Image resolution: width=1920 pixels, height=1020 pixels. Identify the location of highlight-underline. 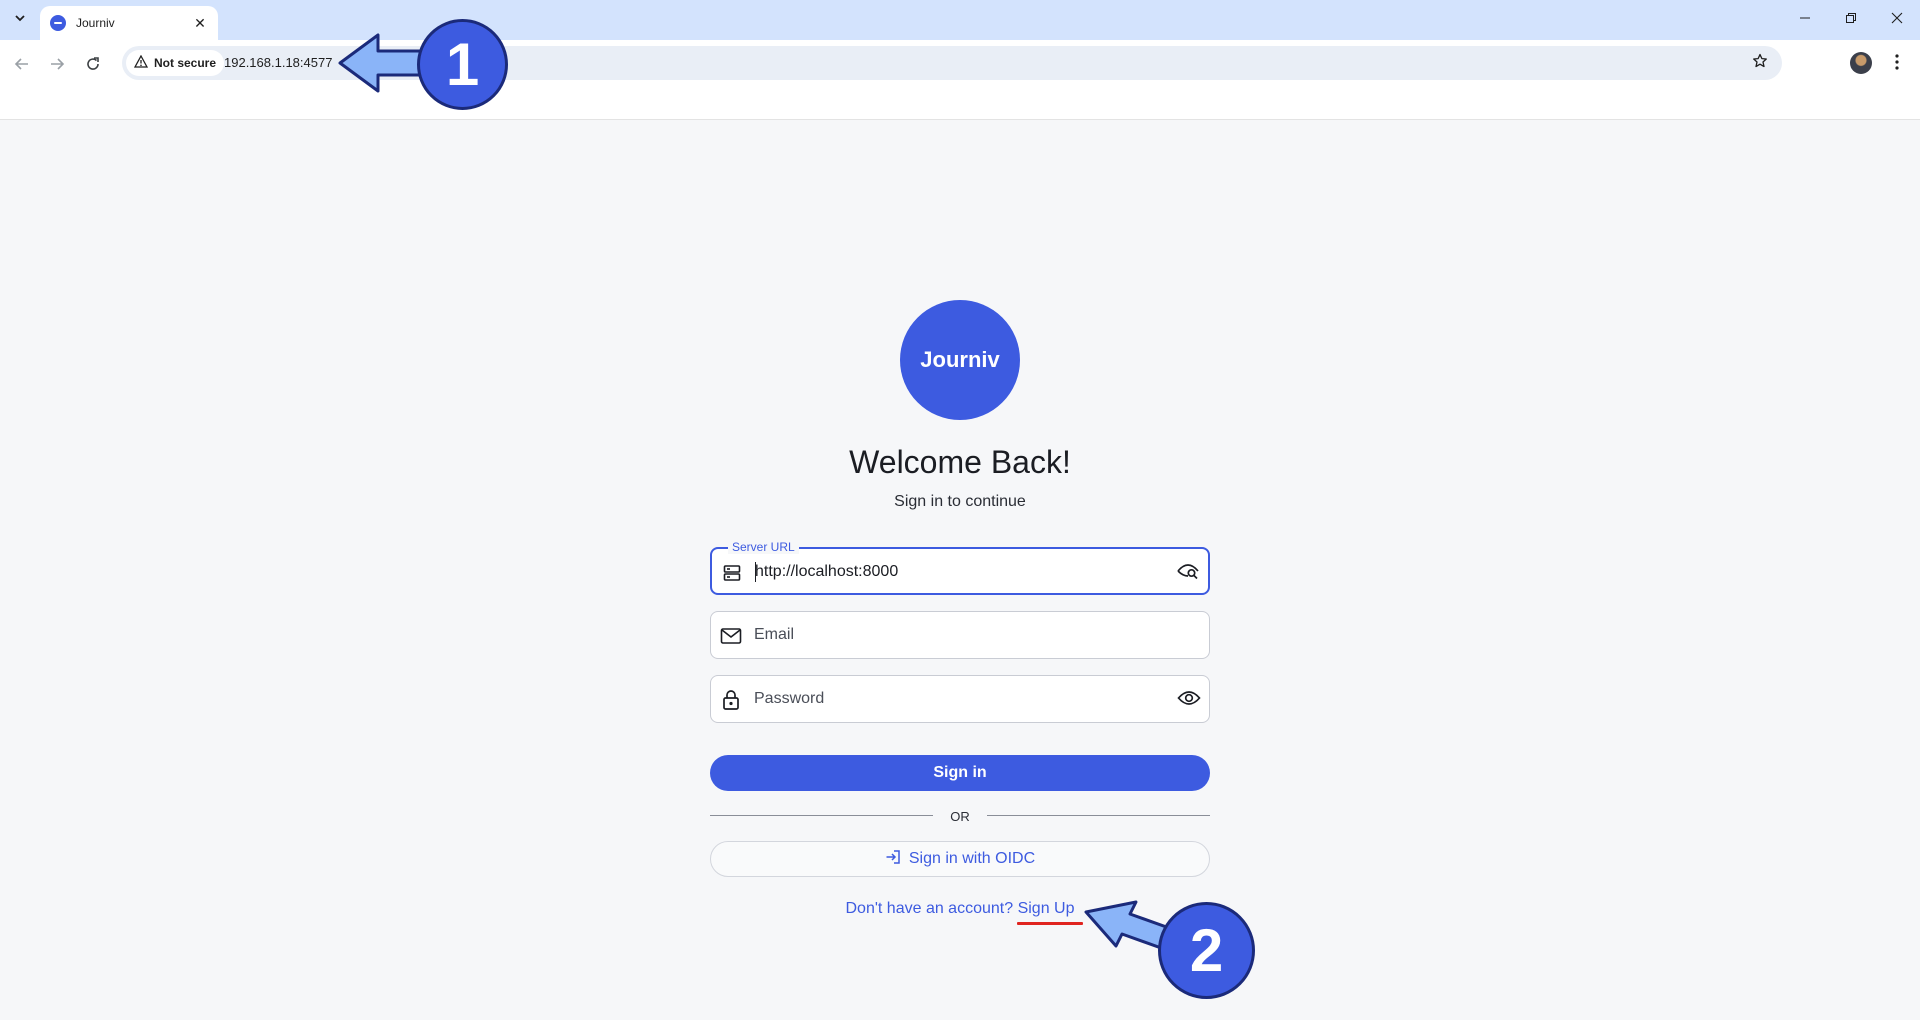
(1050, 923).